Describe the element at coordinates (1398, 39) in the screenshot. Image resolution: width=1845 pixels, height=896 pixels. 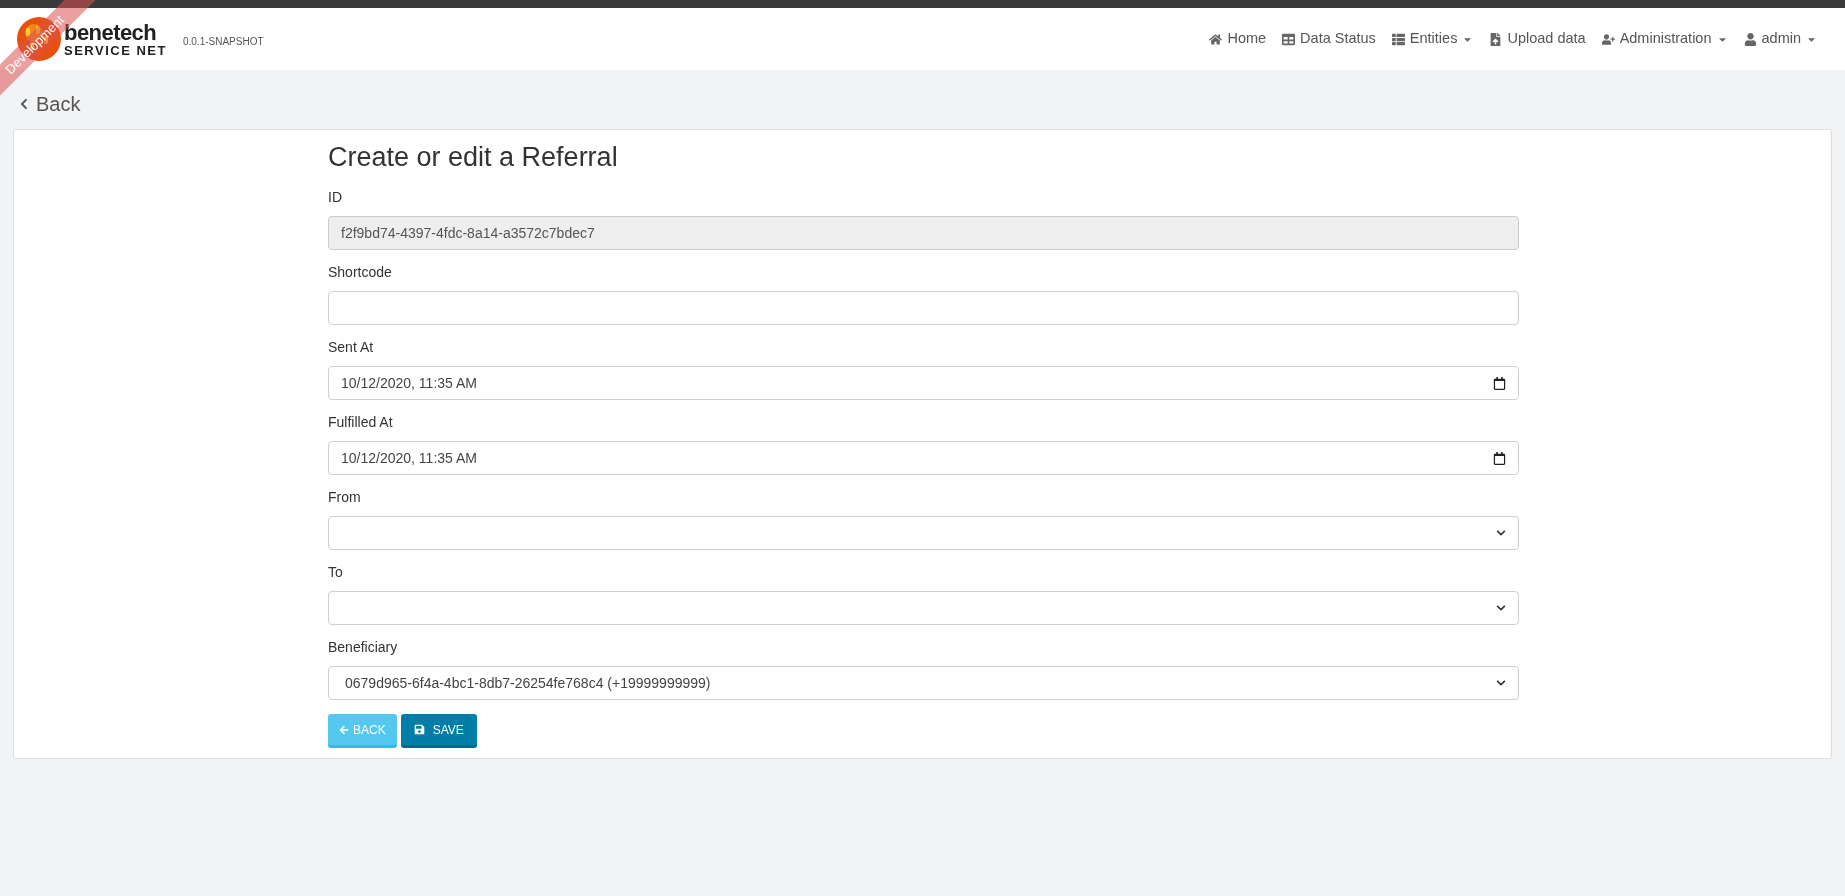
I see `list-icon` at that location.